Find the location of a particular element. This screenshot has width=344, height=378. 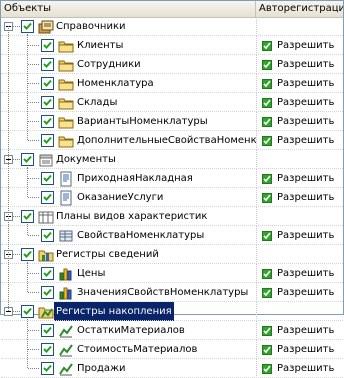

tree-item-row: ПриходнаяНакладная Разрешить is located at coordinates (172, 178).